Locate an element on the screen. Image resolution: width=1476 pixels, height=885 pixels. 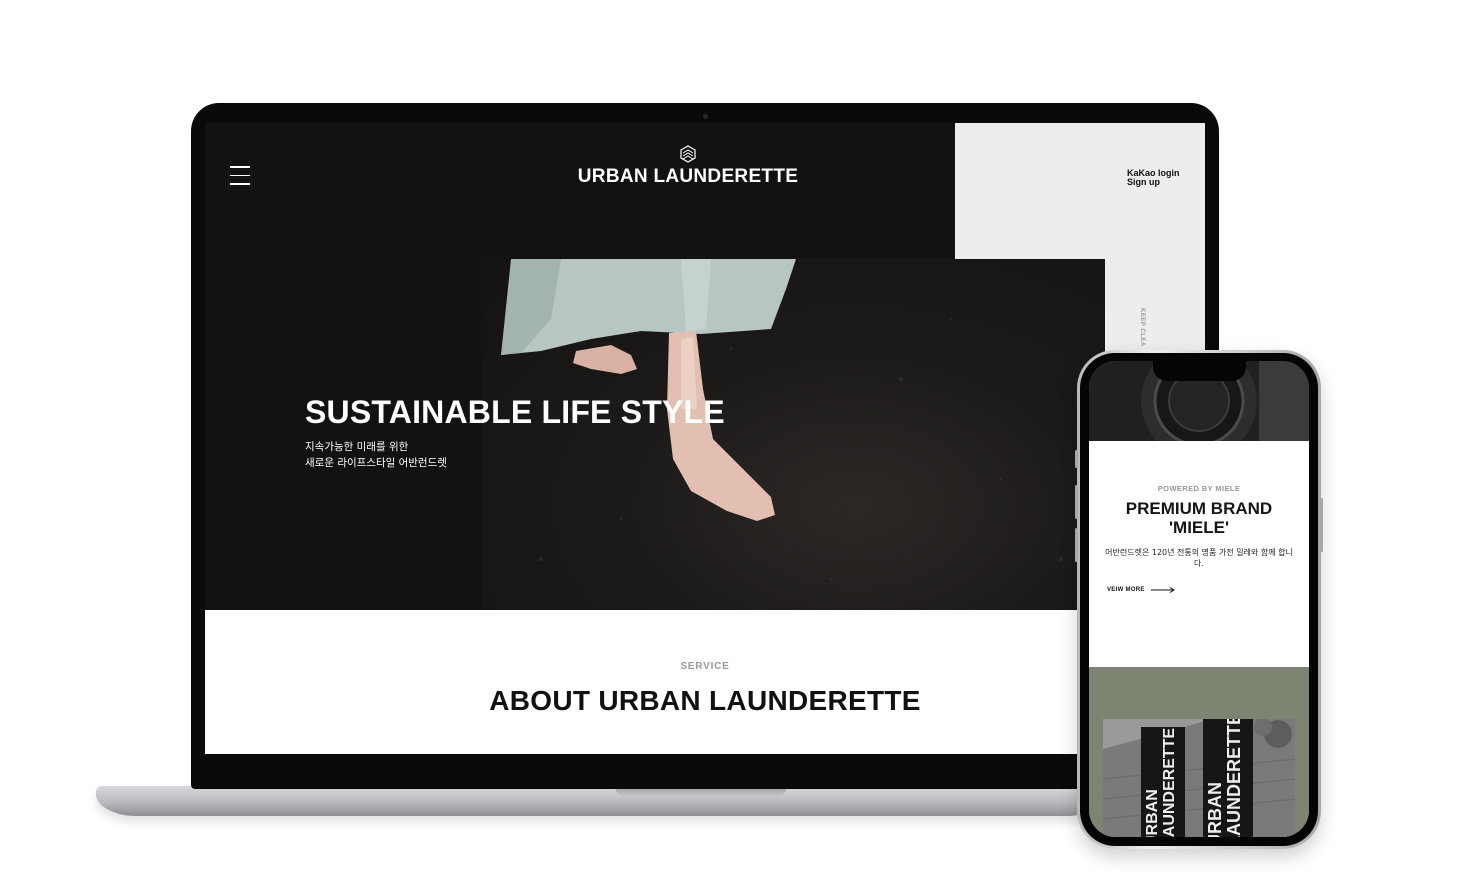
menu-icon is located at coordinates (240, 176).